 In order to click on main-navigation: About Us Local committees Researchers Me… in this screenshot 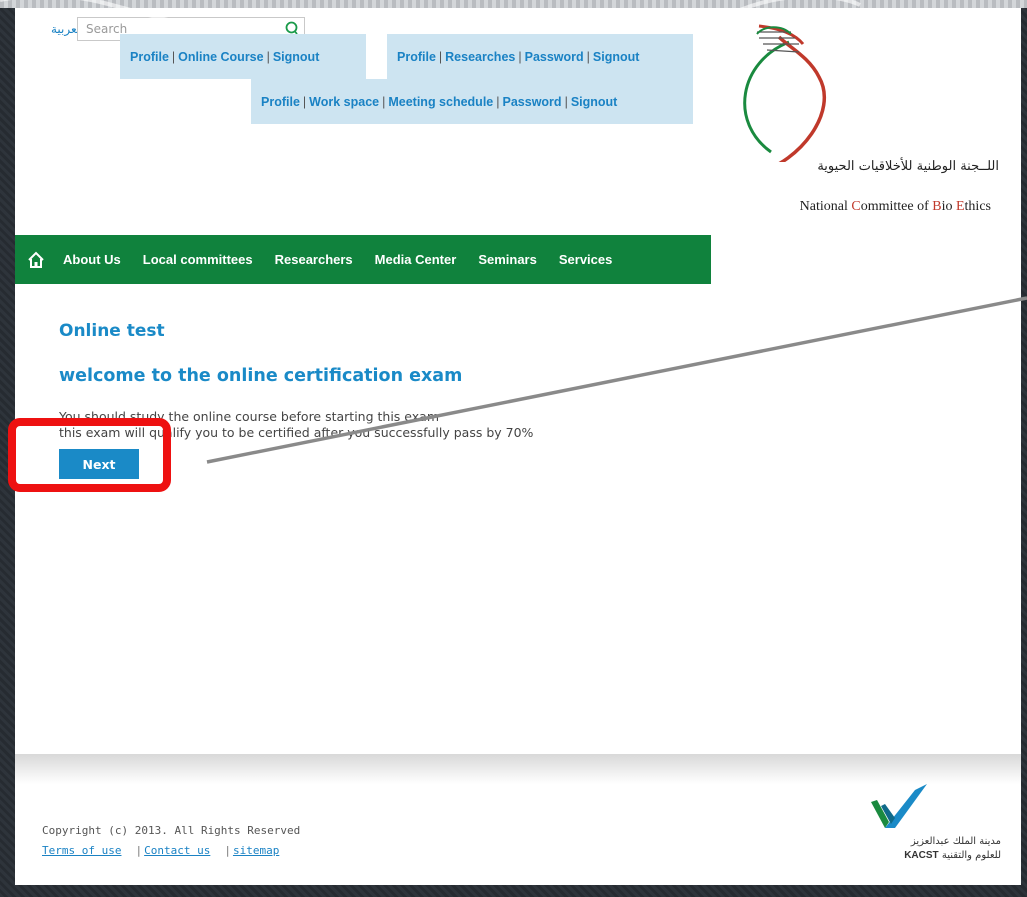, I will do `click(363, 259)`.